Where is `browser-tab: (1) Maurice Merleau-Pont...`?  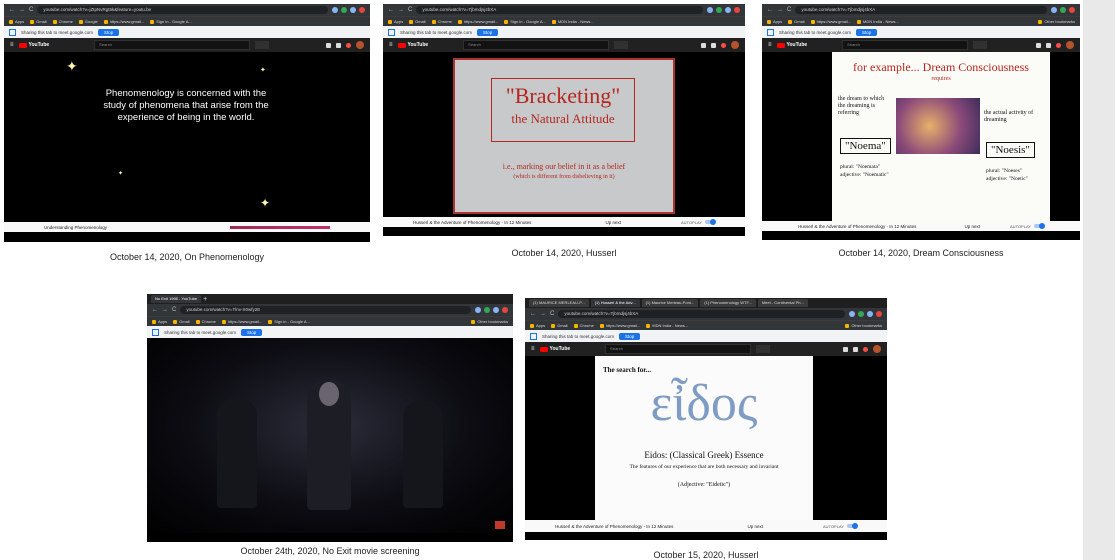 browser-tab: (1) Maurice Merleau-Pont... is located at coordinates (670, 303).